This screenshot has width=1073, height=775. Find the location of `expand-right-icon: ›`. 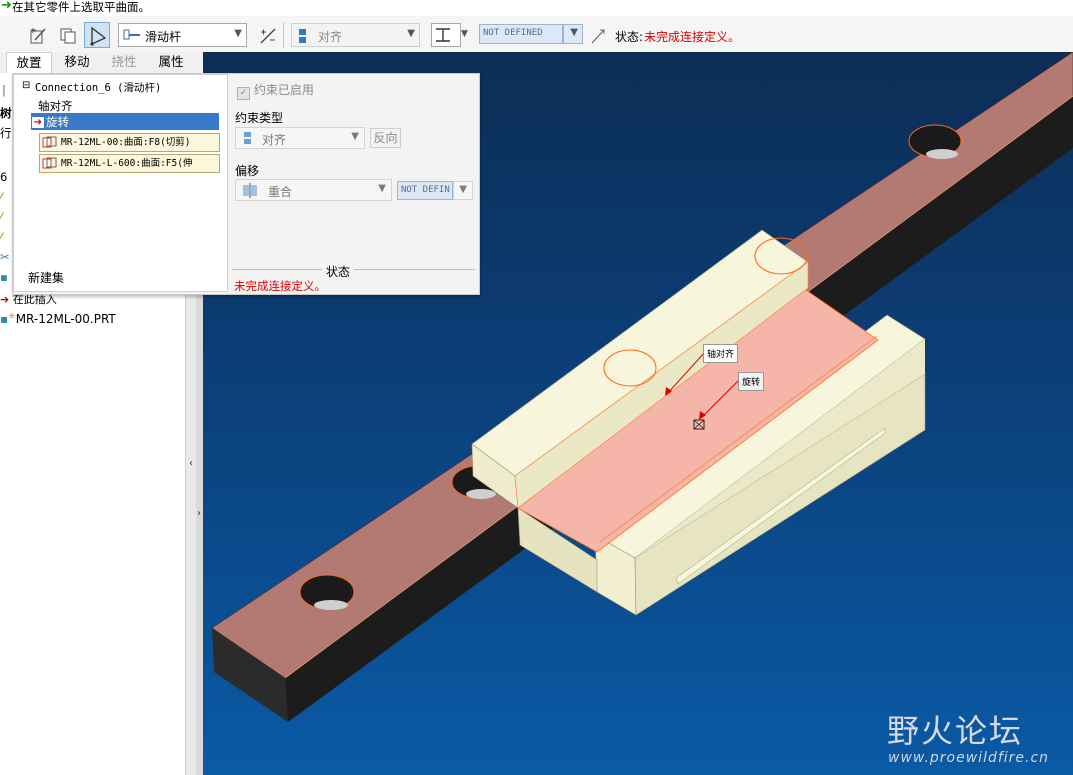

expand-right-icon: › is located at coordinates (199, 513).